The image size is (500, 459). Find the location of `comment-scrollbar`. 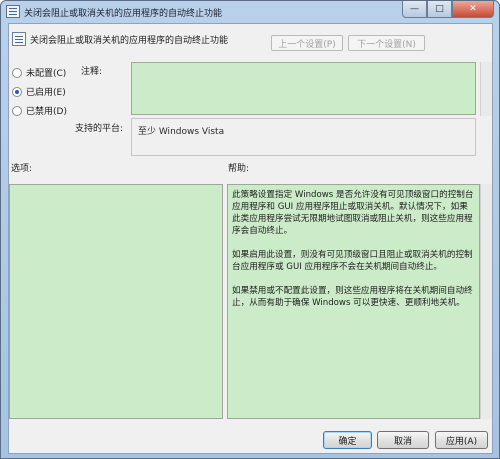

comment-scrollbar is located at coordinates (486, 89).